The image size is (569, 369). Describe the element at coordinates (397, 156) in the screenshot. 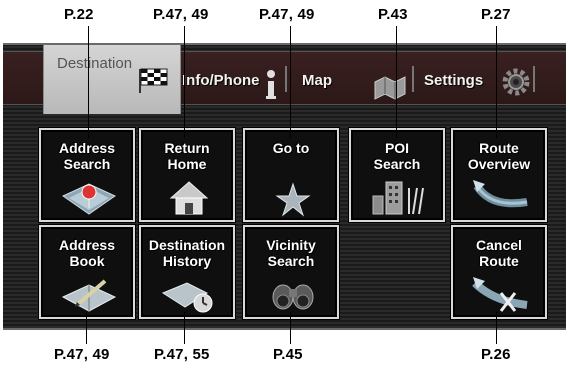

I see `poi-search-label: POI Search` at that location.